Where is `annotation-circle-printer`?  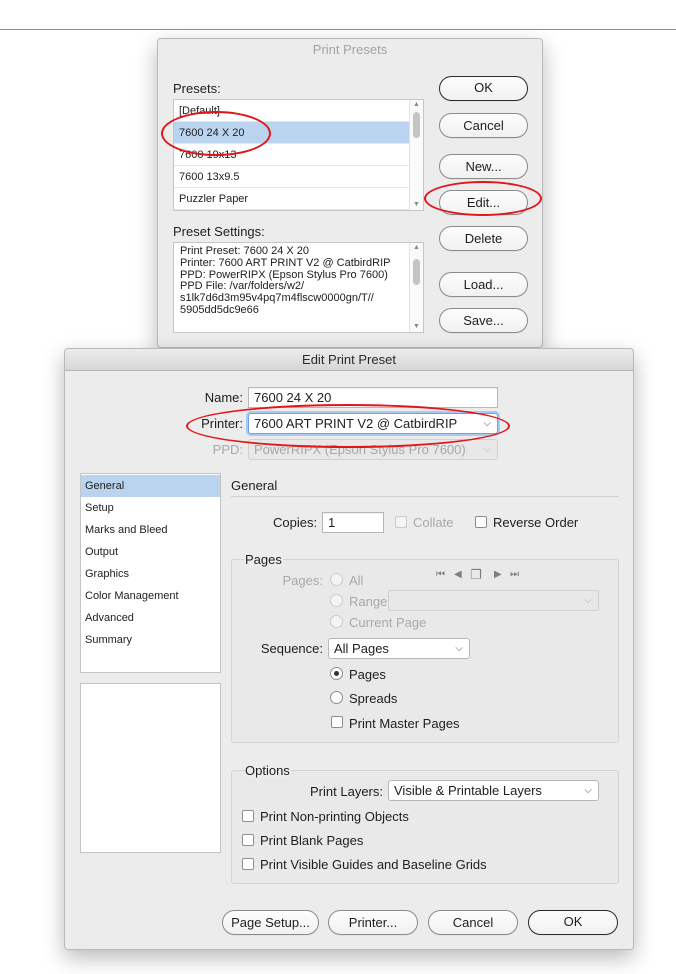 annotation-circle-printer is located at coordinates (348, 426).